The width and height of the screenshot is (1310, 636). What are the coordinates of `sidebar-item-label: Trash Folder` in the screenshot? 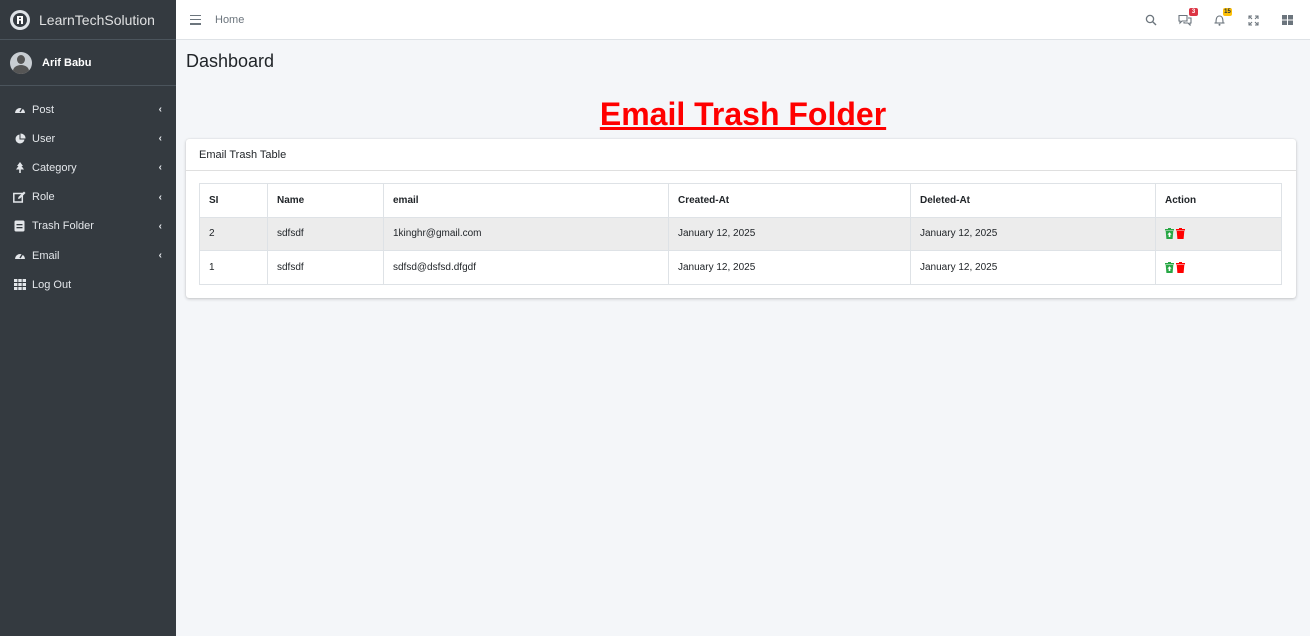 It's located at (63, 226).